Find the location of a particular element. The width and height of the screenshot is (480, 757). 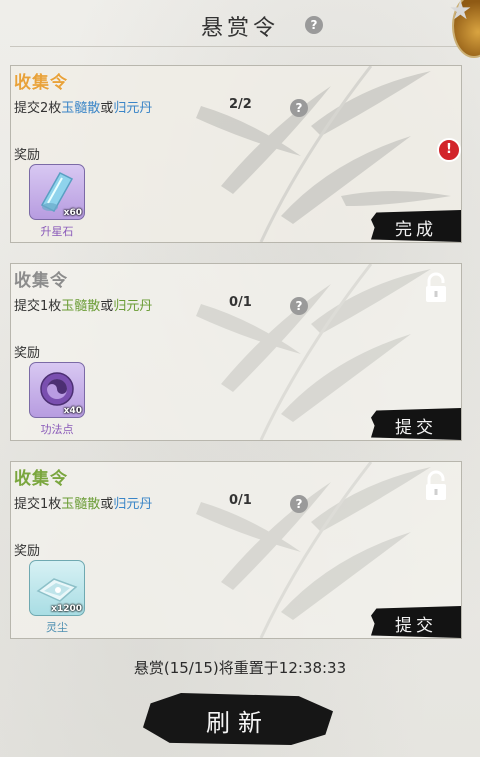

reward-quantity: x60 is located at coordinates (72, 213).